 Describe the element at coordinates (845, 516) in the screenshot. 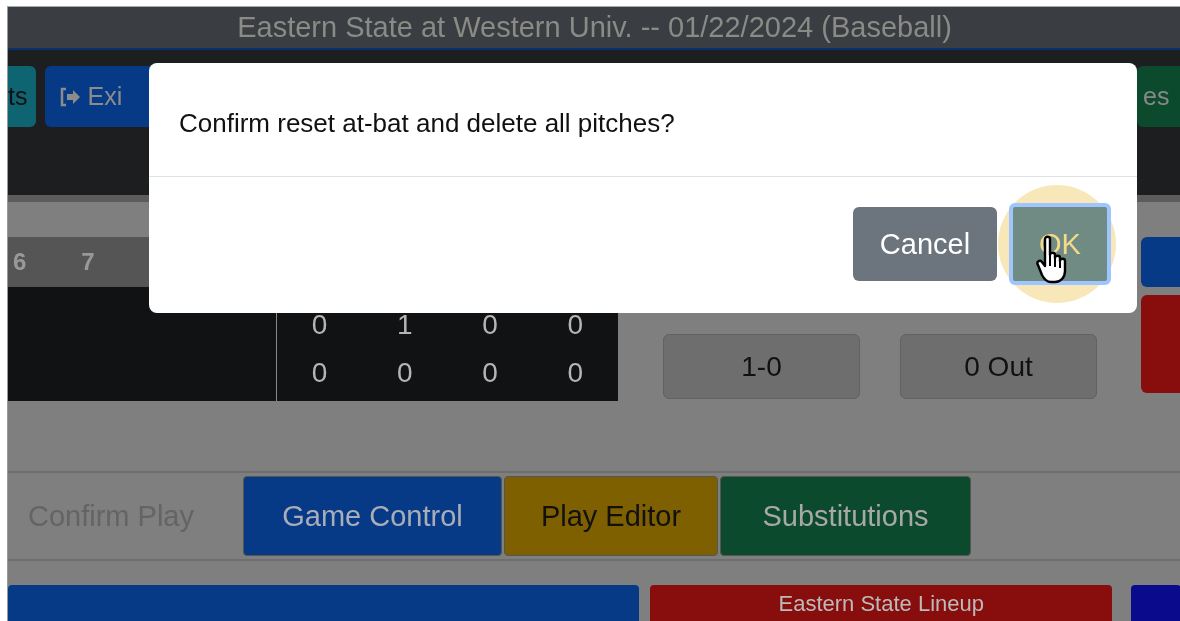

I see `tab: Substitutions` at that location.